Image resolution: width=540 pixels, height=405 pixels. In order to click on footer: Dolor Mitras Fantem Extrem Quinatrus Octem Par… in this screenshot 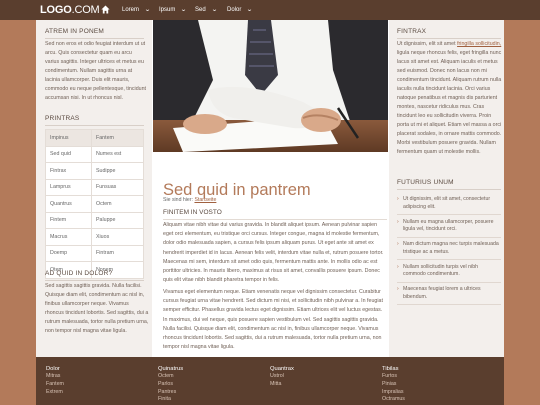, I will do `click(270, 381)`.